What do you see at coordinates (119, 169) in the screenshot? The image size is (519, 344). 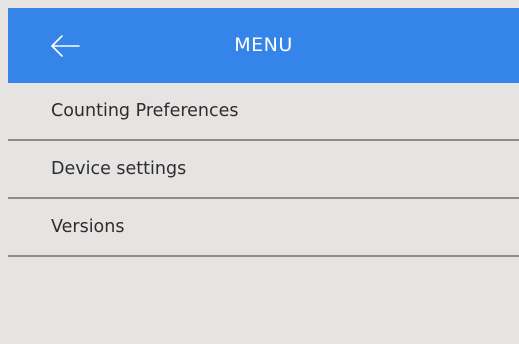 I see `menu-item-label: Device settings` at bounding box center [119, 169].